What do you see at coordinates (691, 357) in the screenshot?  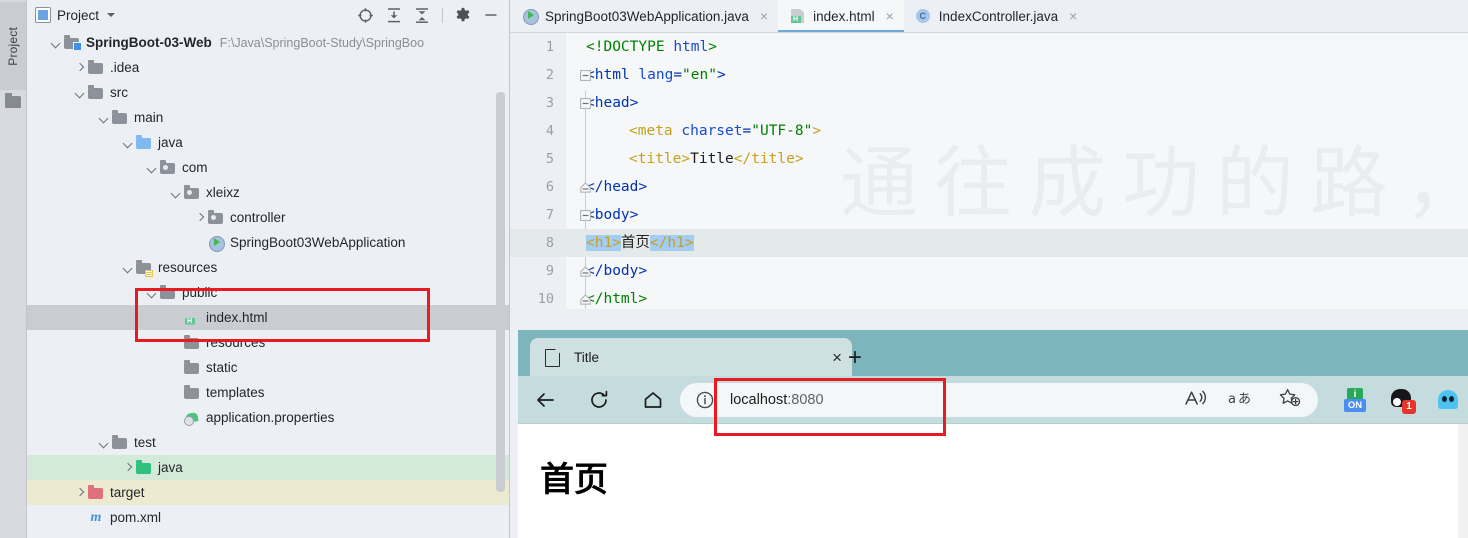 I see `browser-tab: Title ×` at bounding box center [691, 357].